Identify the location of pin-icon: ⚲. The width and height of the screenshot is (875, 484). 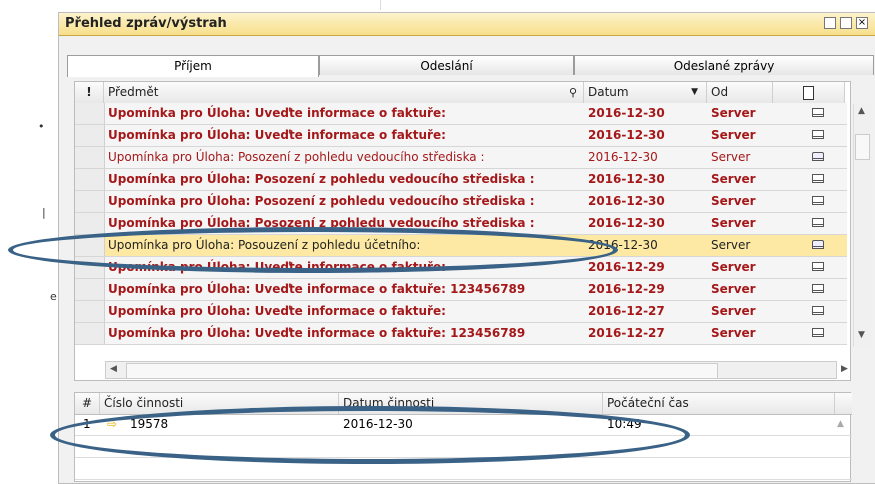
(572, 92).